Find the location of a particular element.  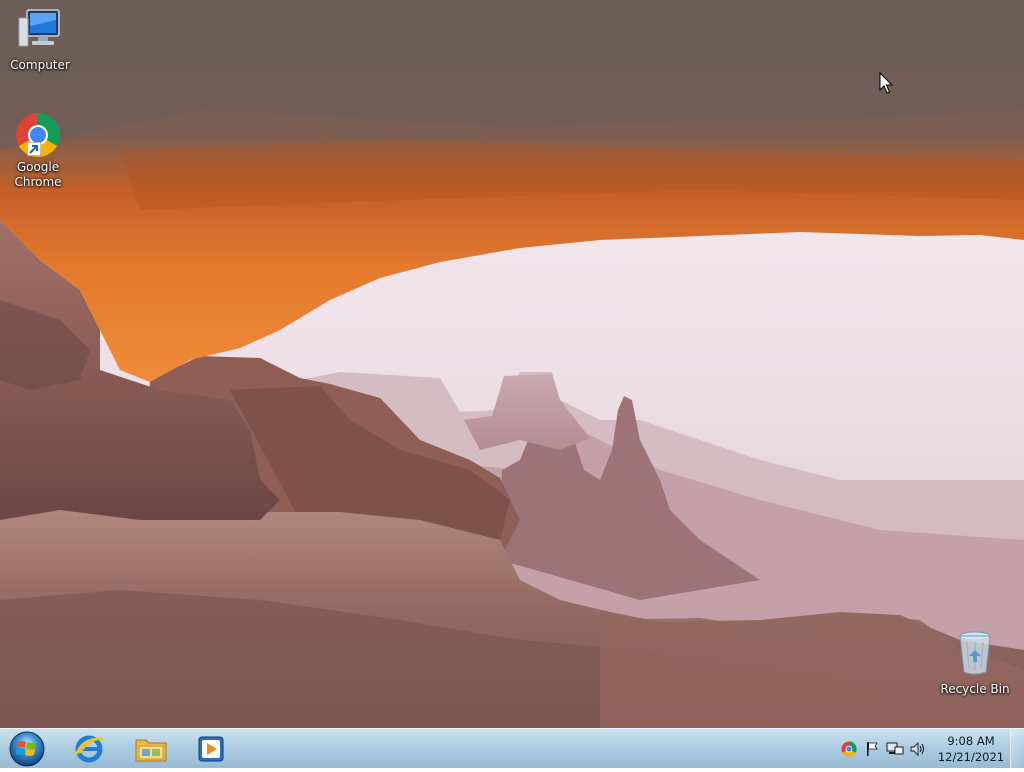

shortcut-arrow-icon is located at coordinates (34, 149).